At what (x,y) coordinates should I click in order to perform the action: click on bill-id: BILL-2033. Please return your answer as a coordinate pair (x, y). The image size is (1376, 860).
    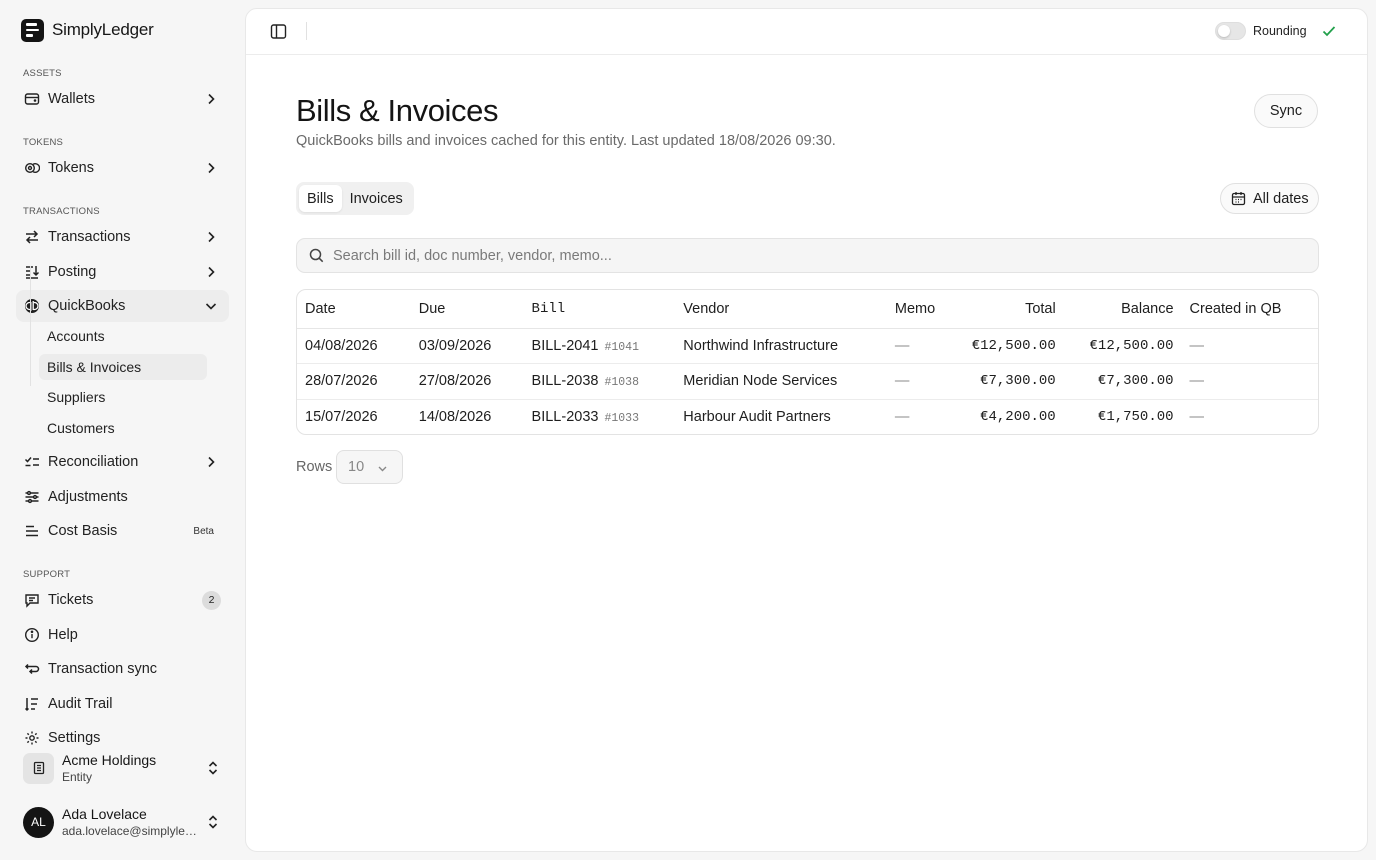
    Looking at the image, I should click on (565, 417).